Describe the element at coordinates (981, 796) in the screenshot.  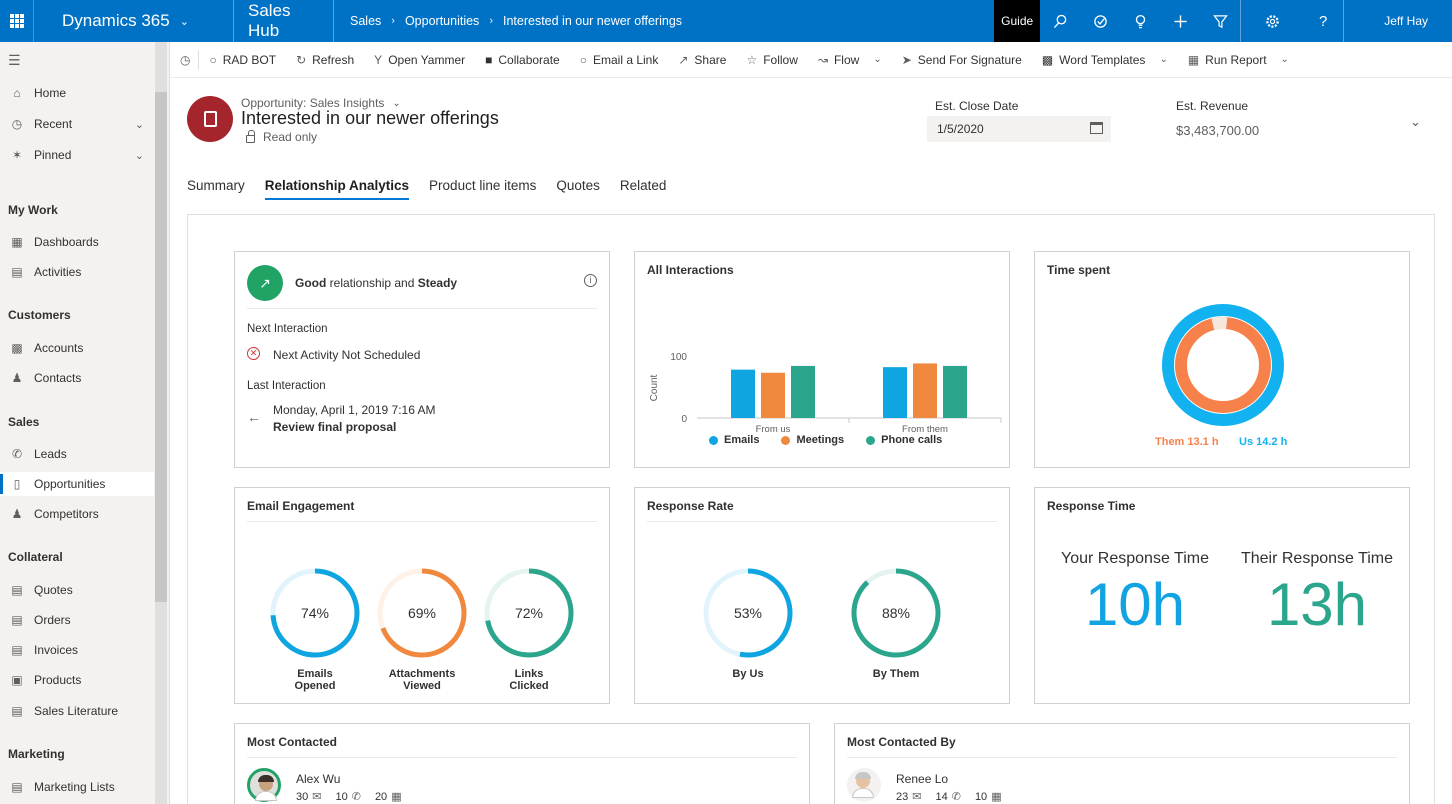
I see `meeting-count: 10` at that location.